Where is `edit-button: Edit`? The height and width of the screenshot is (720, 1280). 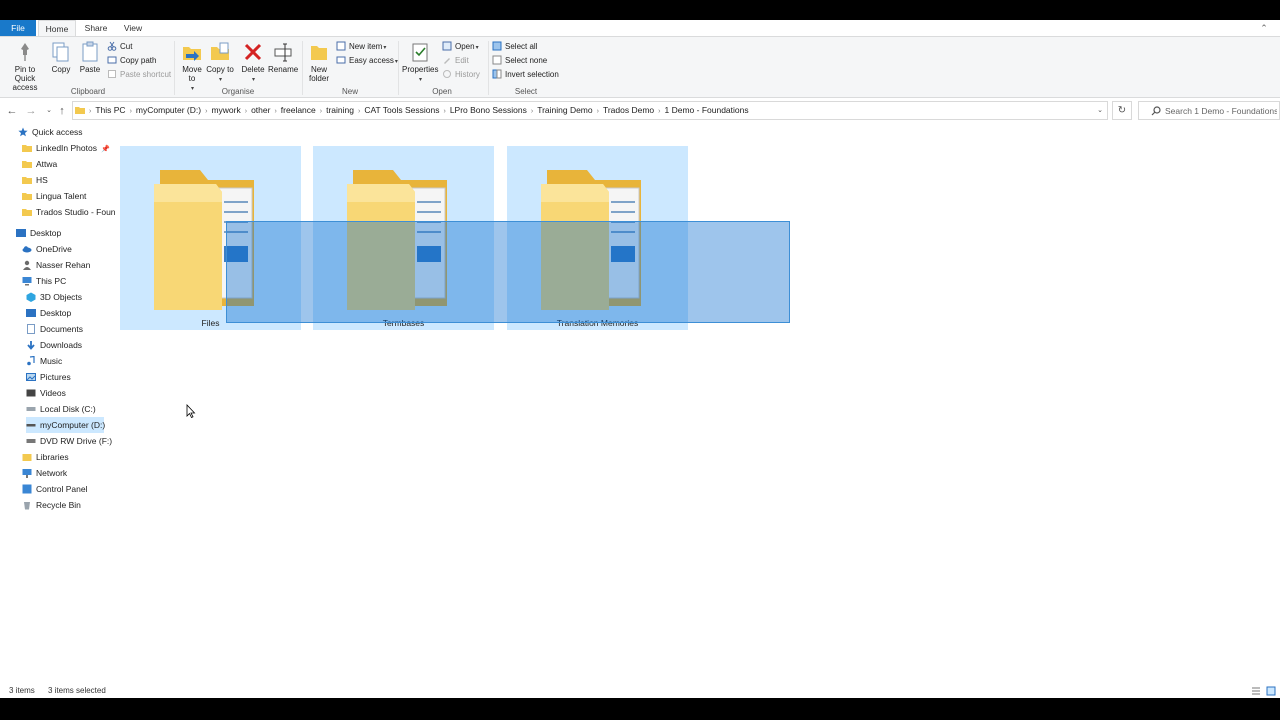 edit-button: Edit is located at coordinates (455, 61).